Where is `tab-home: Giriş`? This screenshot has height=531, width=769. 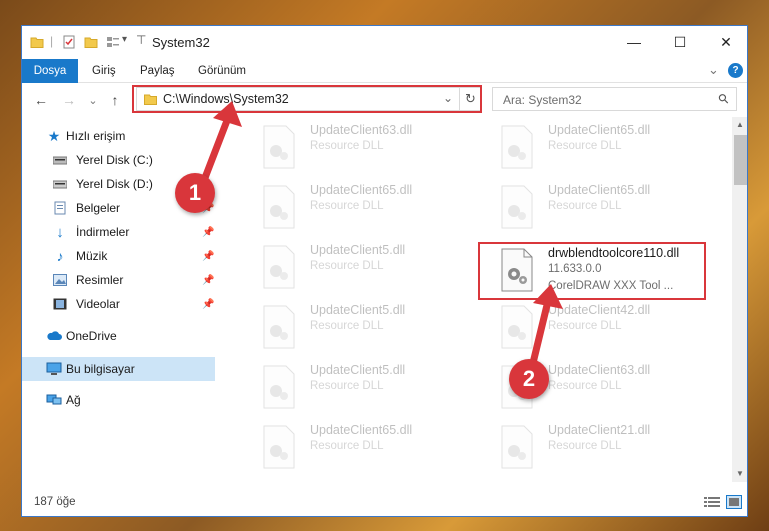
tab-home: Giriş is located at coordinates (104, 71).